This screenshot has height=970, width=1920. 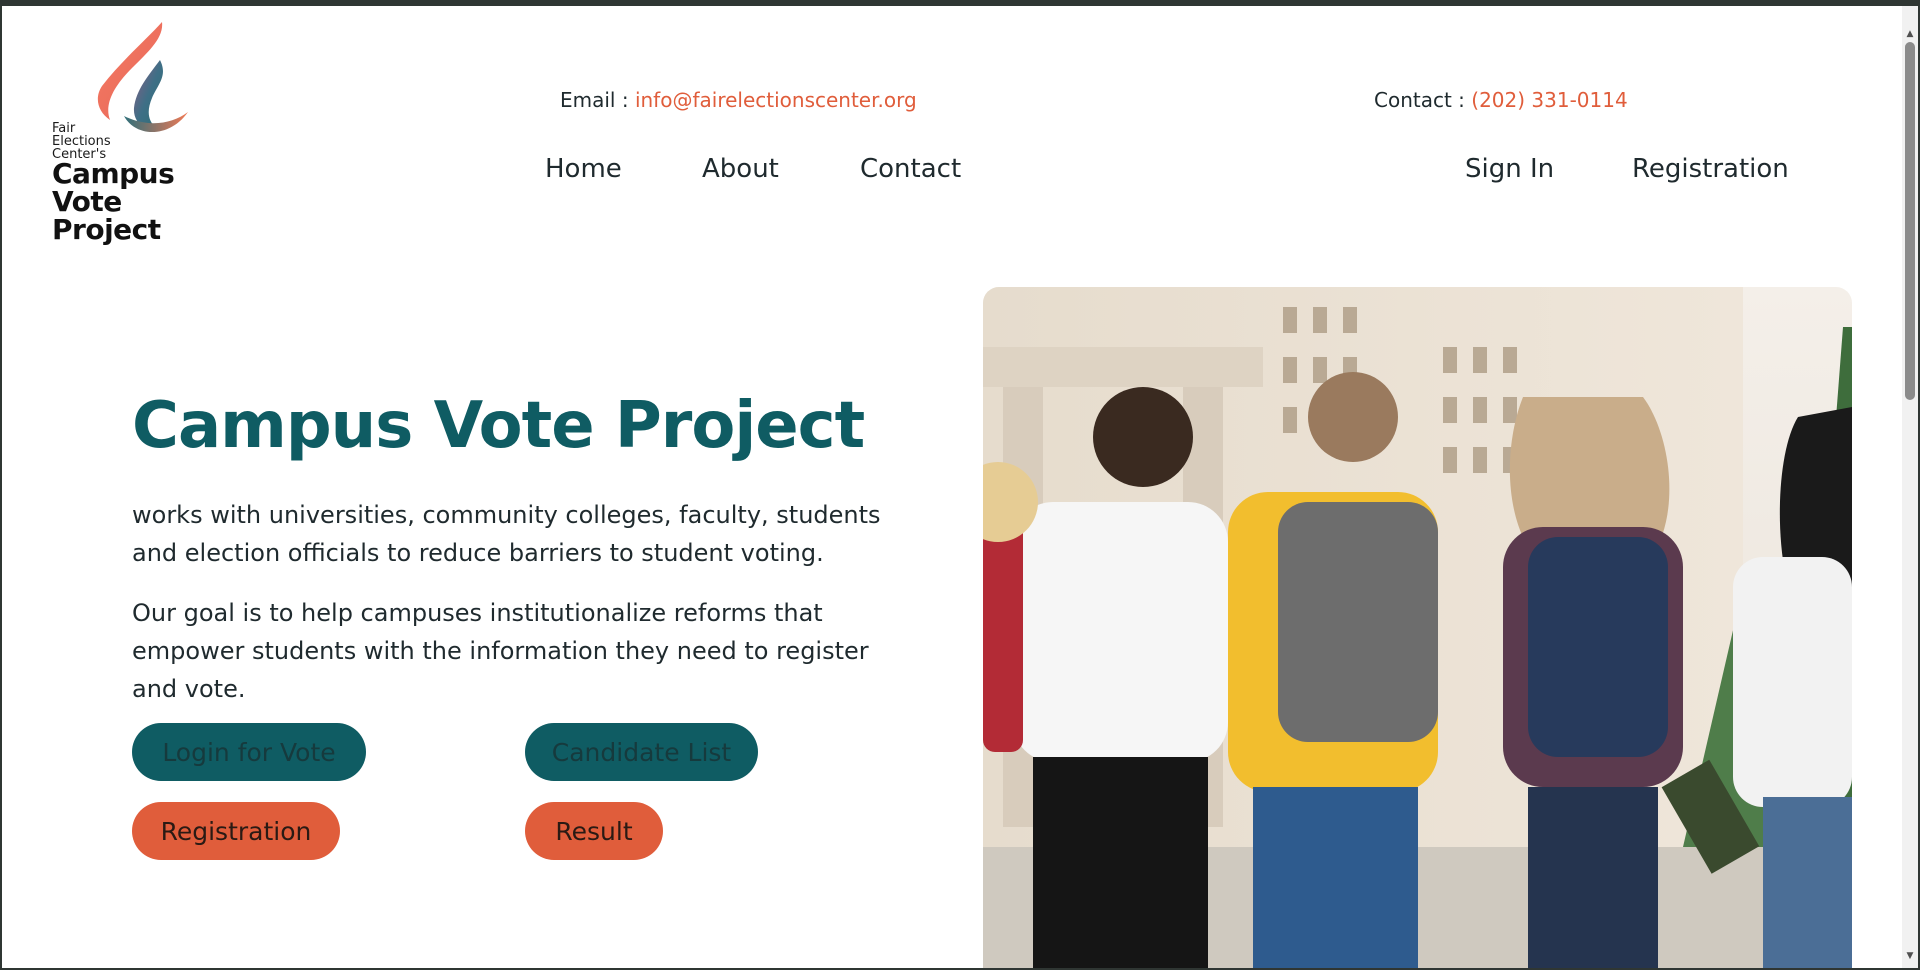 I want to click on nav-registration: Registration, so click(x=1710, y=169).